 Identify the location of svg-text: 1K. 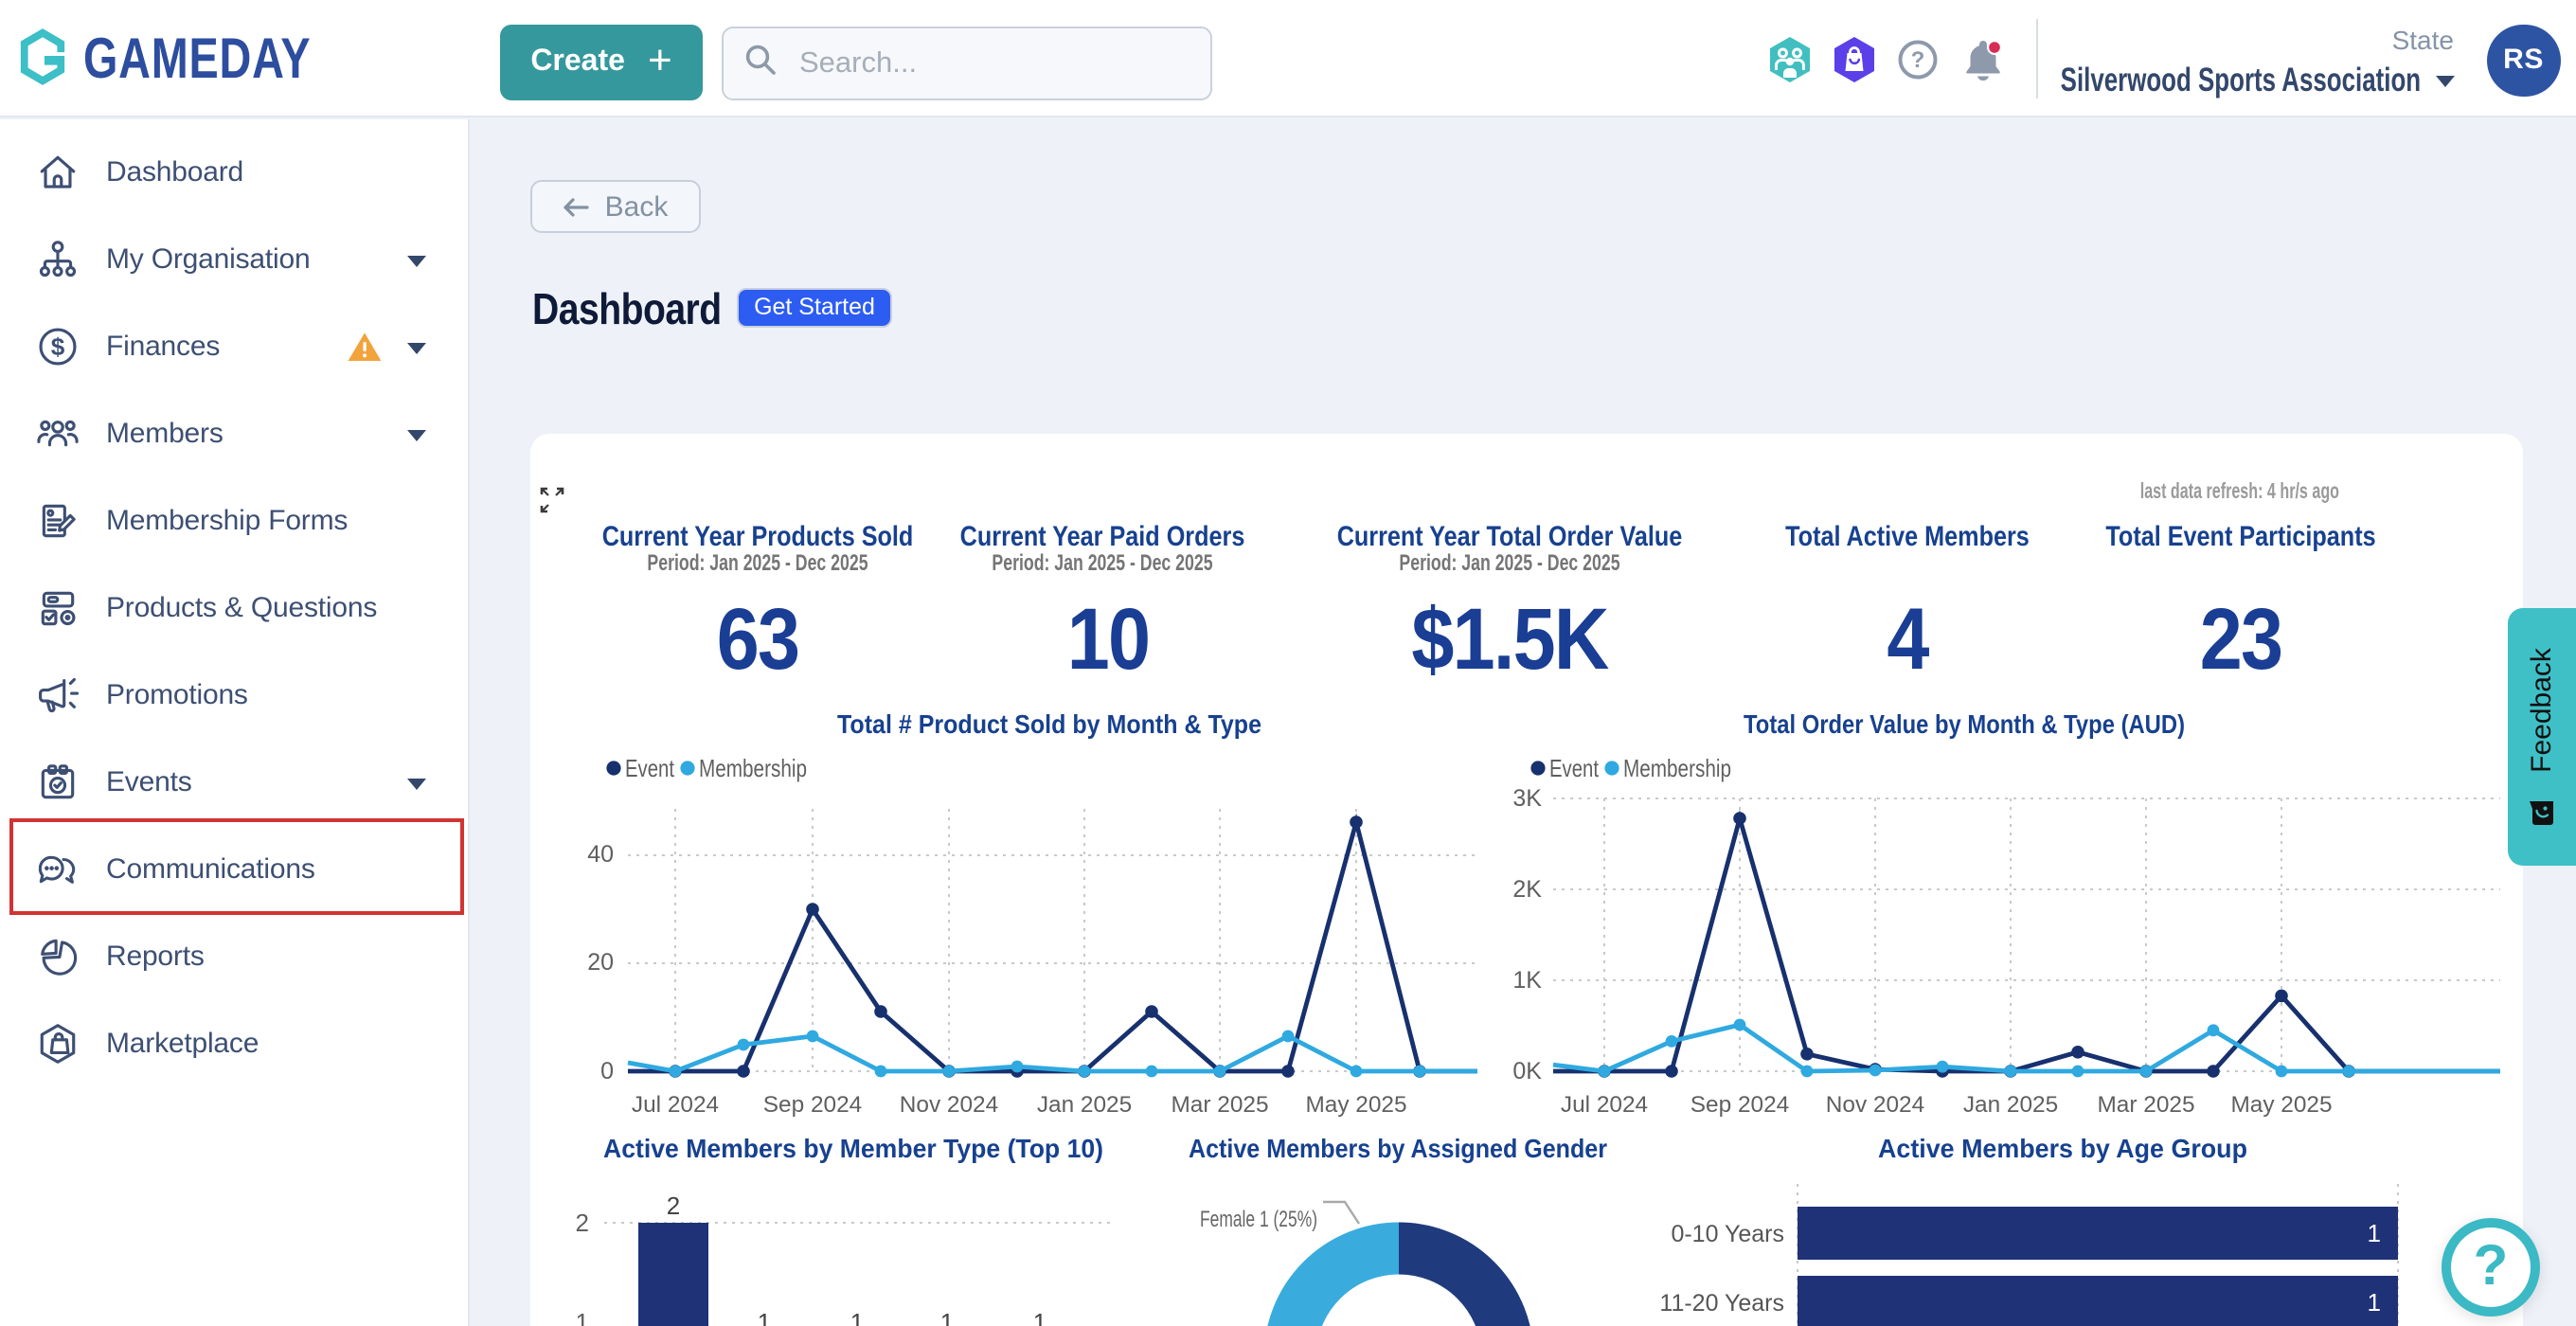
(1527, 981).